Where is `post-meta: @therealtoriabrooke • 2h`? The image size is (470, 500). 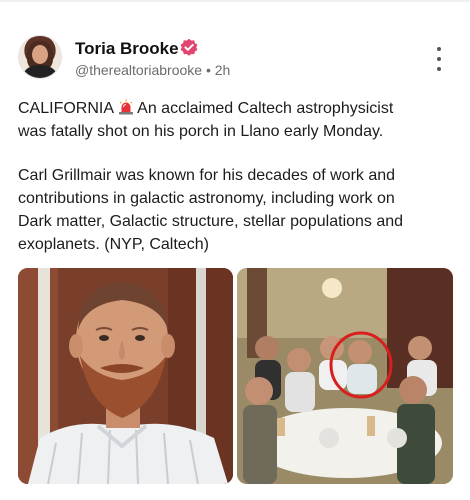
post-meta: @therealtoriabrooke • 2h is located at coordinates (152, 70).